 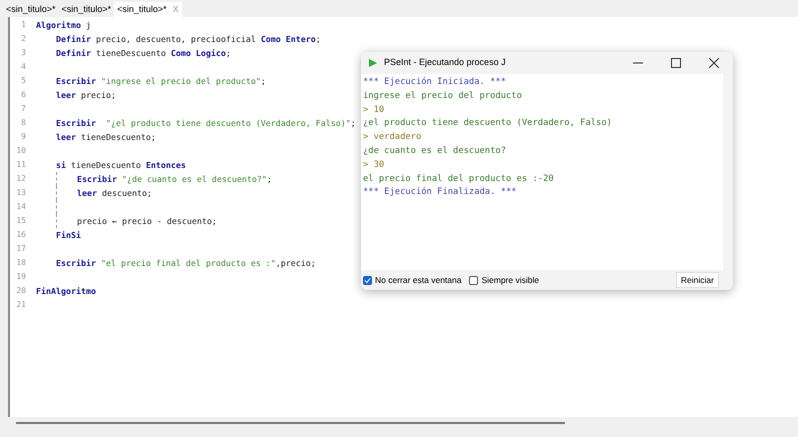 What do you see at coordinates (20, 165) in the screenshot?
I see `line-number: 11` at bounding box center [20, 165].